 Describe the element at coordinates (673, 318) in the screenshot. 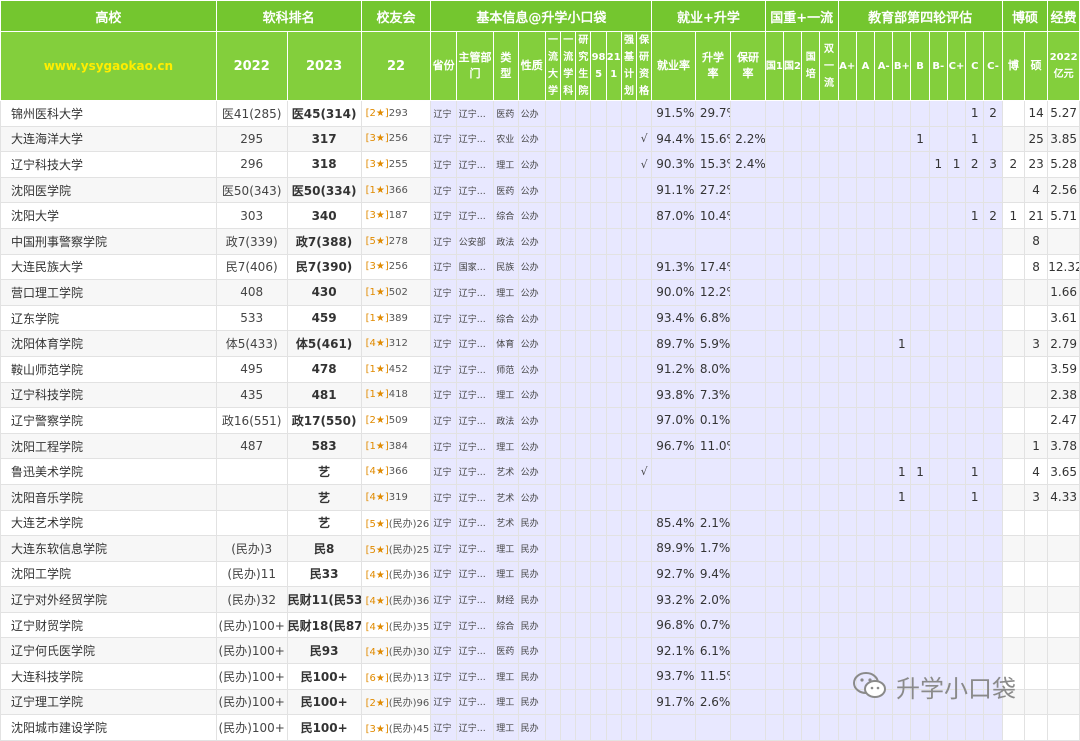

I see `employment-rate: 93.4%` at that location.